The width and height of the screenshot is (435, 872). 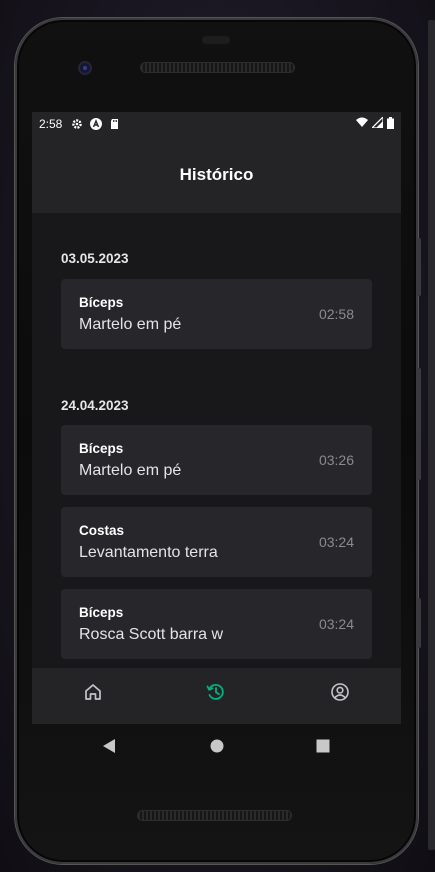 What do you see at coordinates (148, 552) in the screenshot?
I see `exercise-name: Levantamento terra` at bounding box center [148, 552].